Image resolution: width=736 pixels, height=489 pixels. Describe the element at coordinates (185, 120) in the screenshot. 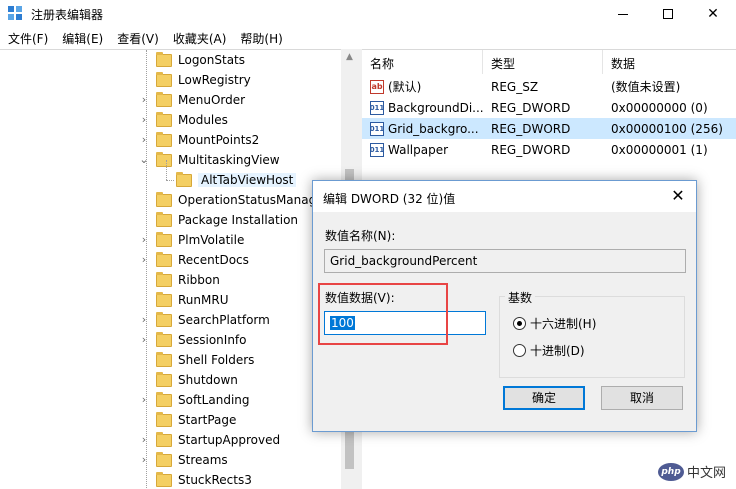

I see `tree-item: › Modules` at that location.